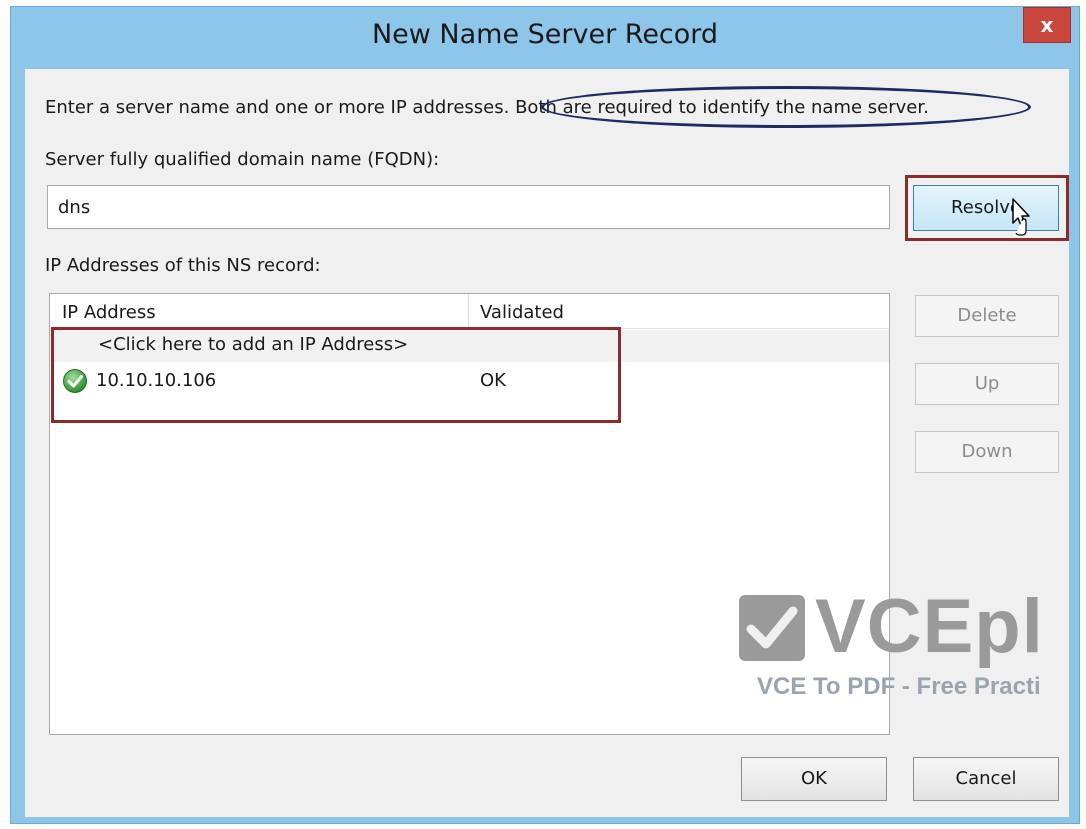 This screenshot has width=1086, height=829. I want to click on up-button: Up, so click(987, 384).